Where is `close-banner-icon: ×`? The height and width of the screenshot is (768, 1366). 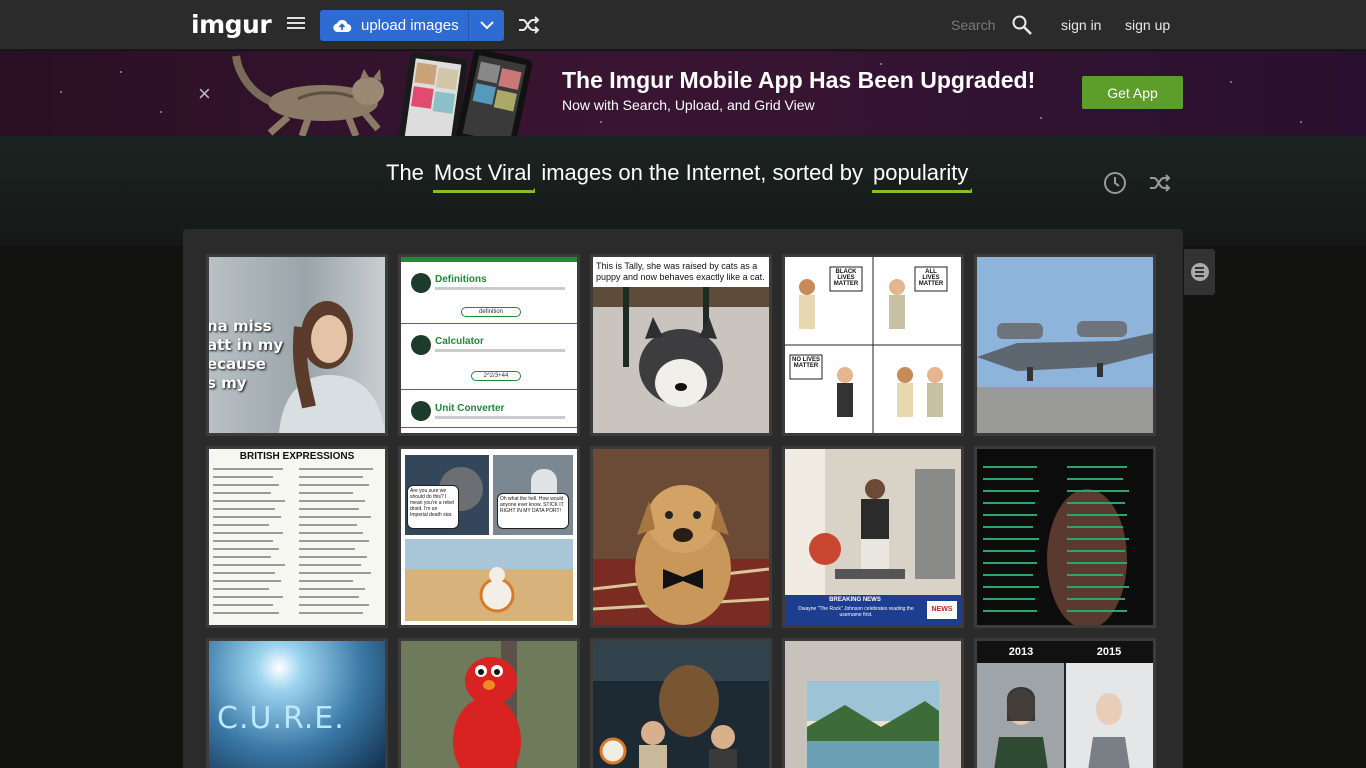 close-banner-icon: × is located at coordinates (204, 94).